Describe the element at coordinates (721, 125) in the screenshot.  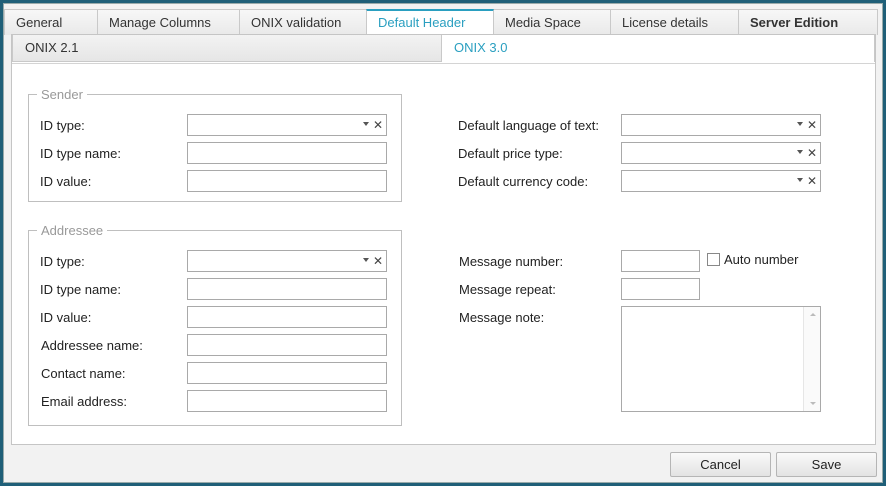
I see `default-language-dropdown: ✕` at that location.